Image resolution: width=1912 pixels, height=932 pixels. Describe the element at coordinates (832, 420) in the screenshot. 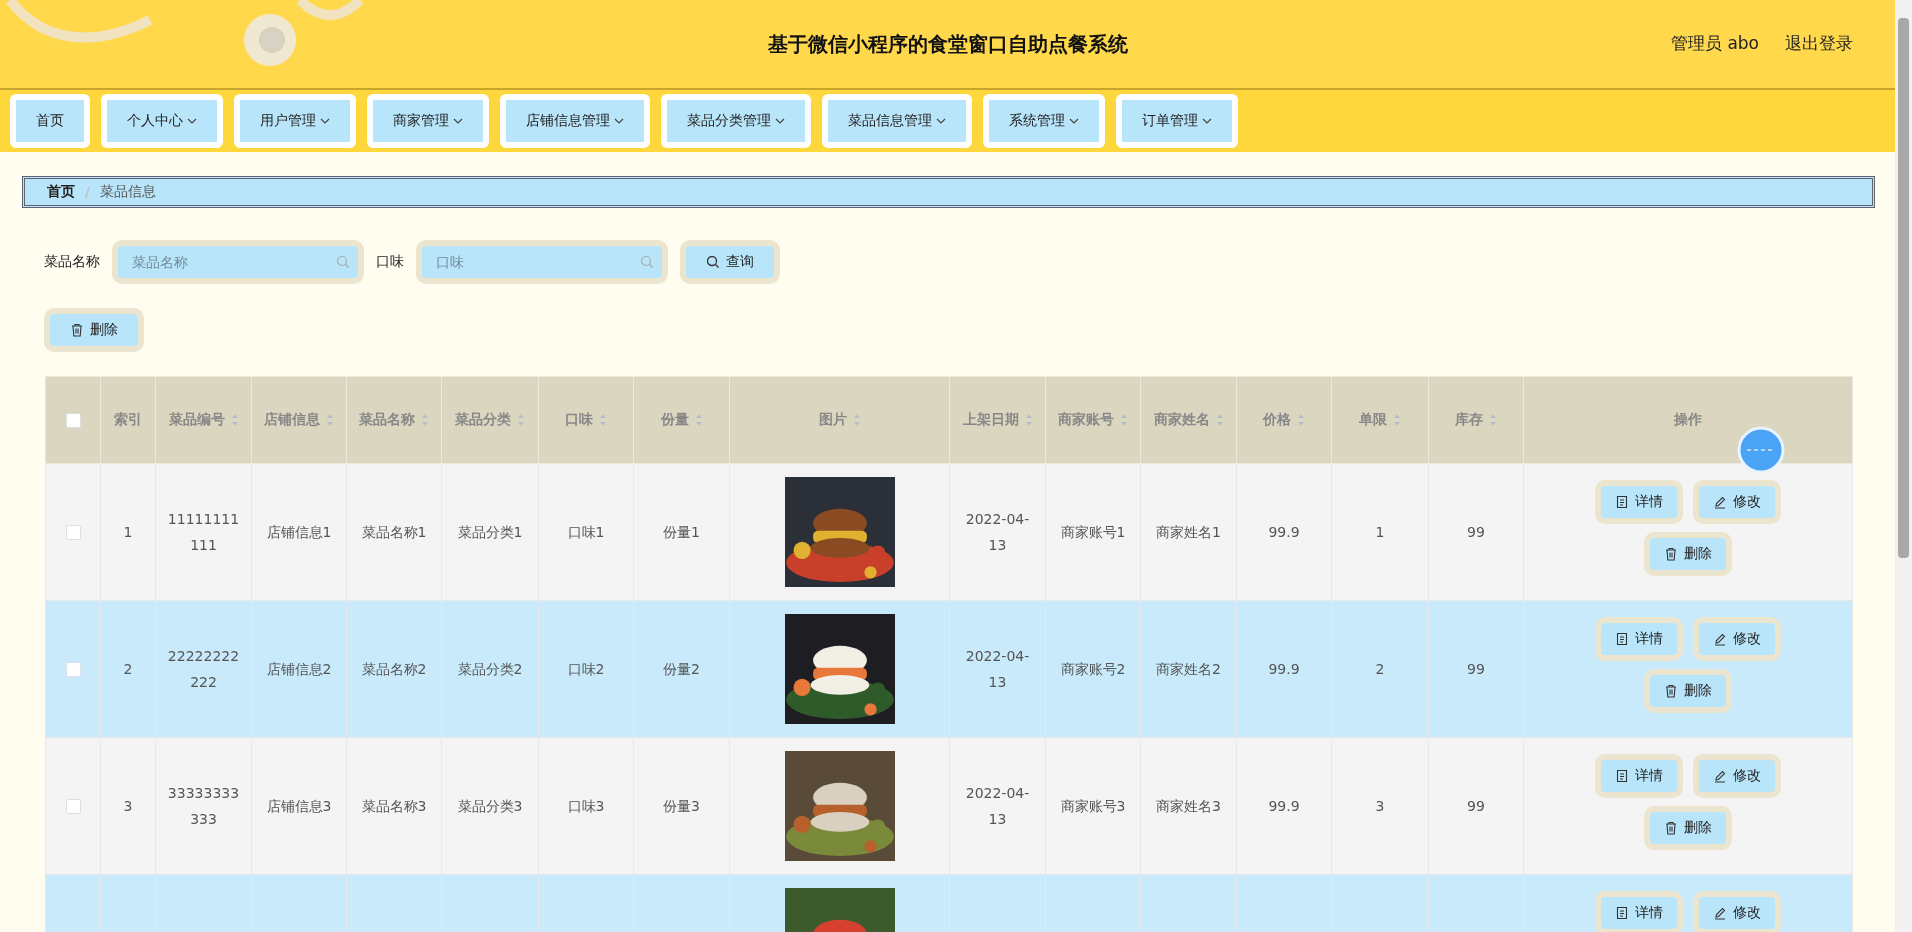

I see `column-header: 图片` at that location.